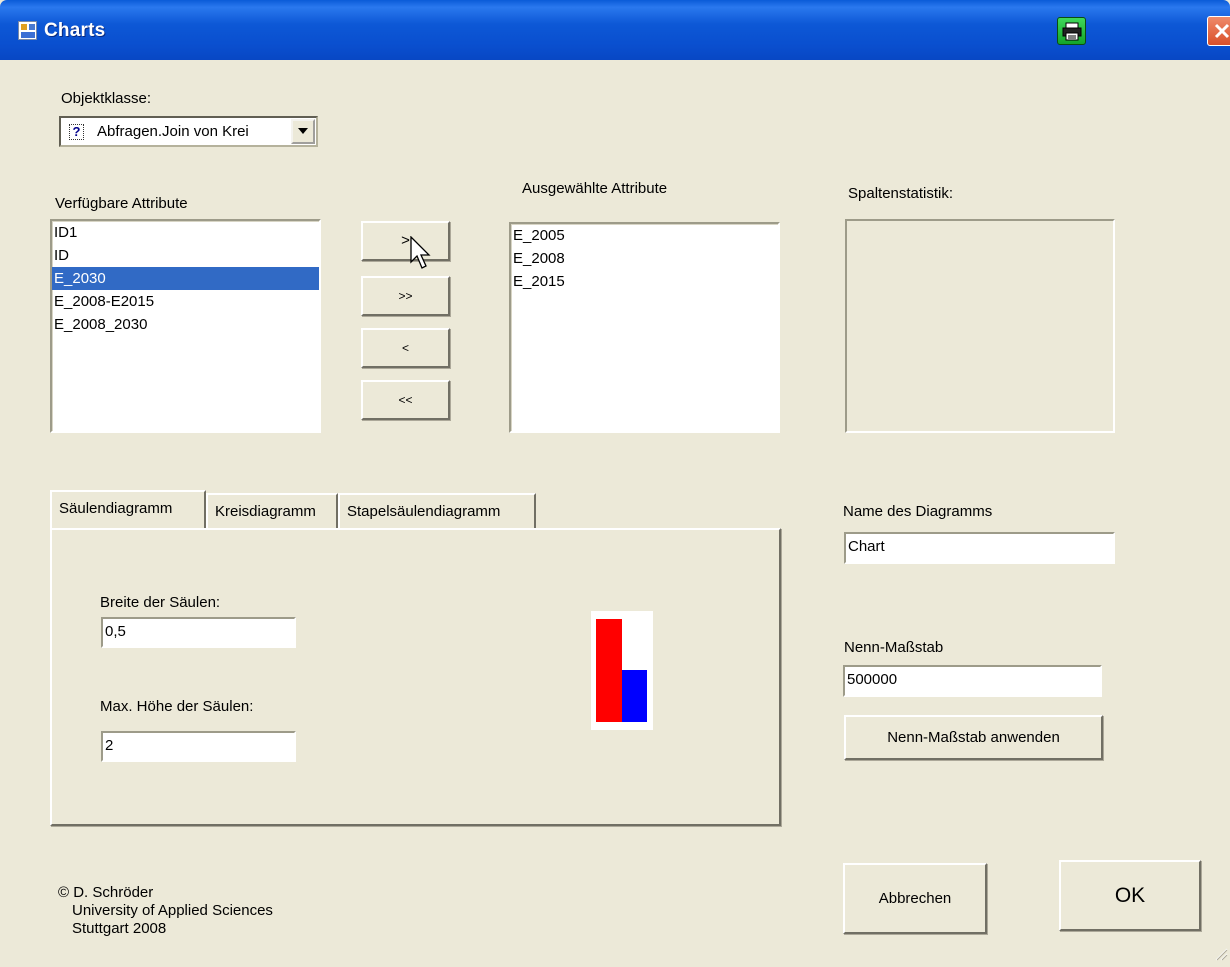  I want to click on cancel-button: Abbrechen, so click(915, 898).